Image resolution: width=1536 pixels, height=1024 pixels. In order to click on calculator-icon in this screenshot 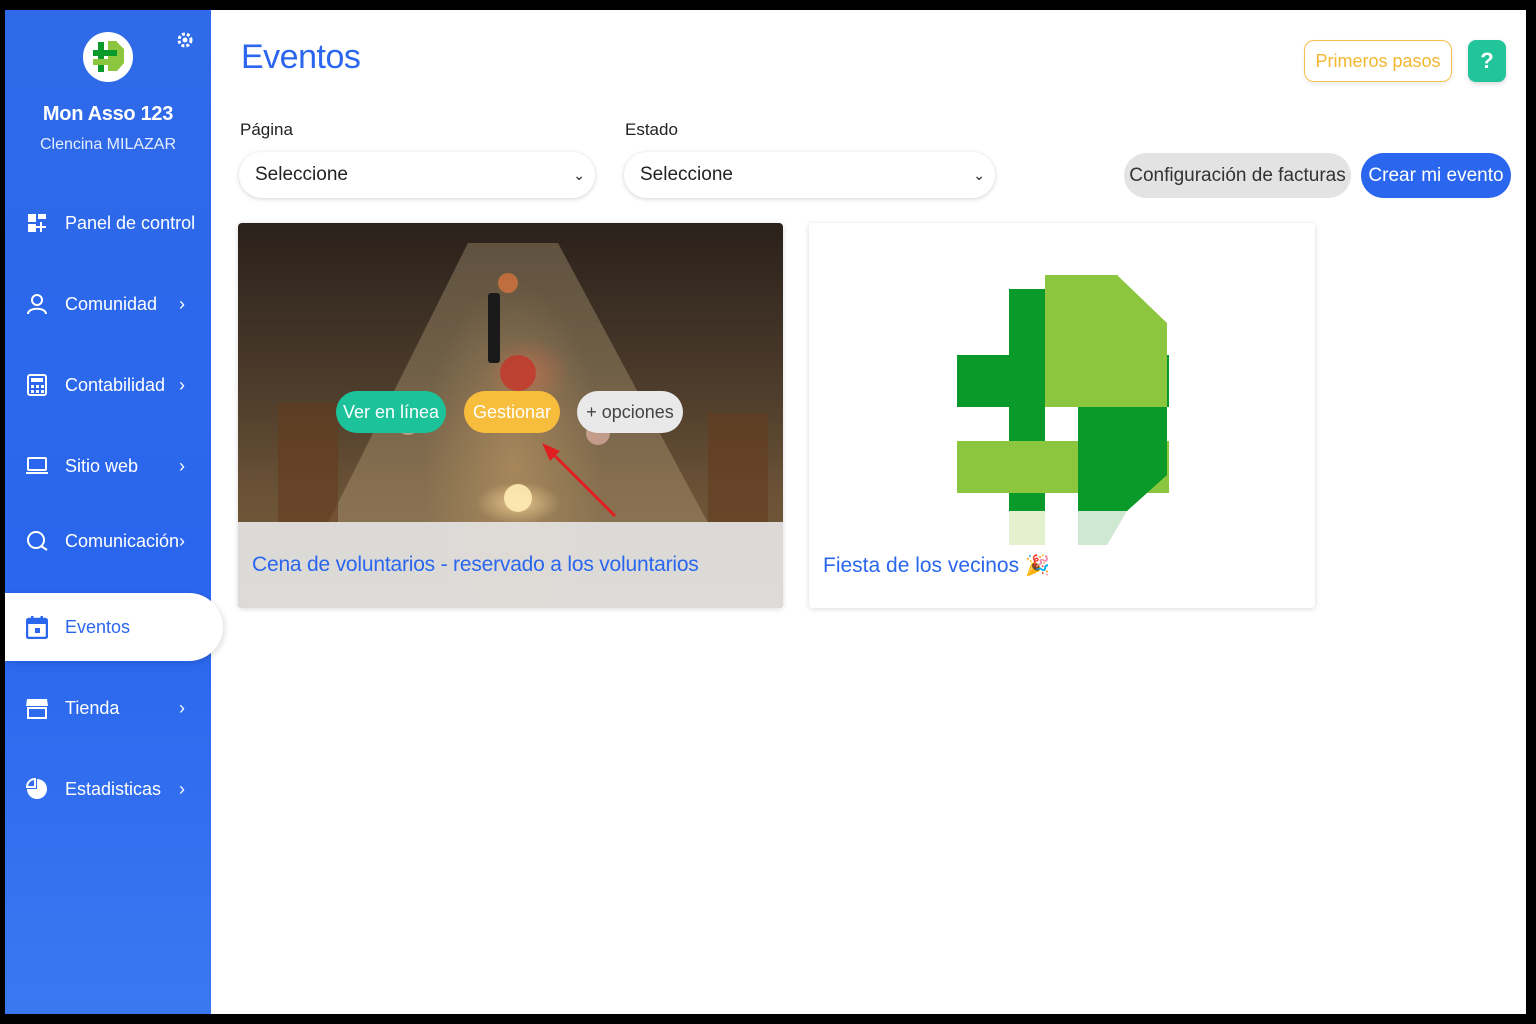, I will do `click(37, 385)`.